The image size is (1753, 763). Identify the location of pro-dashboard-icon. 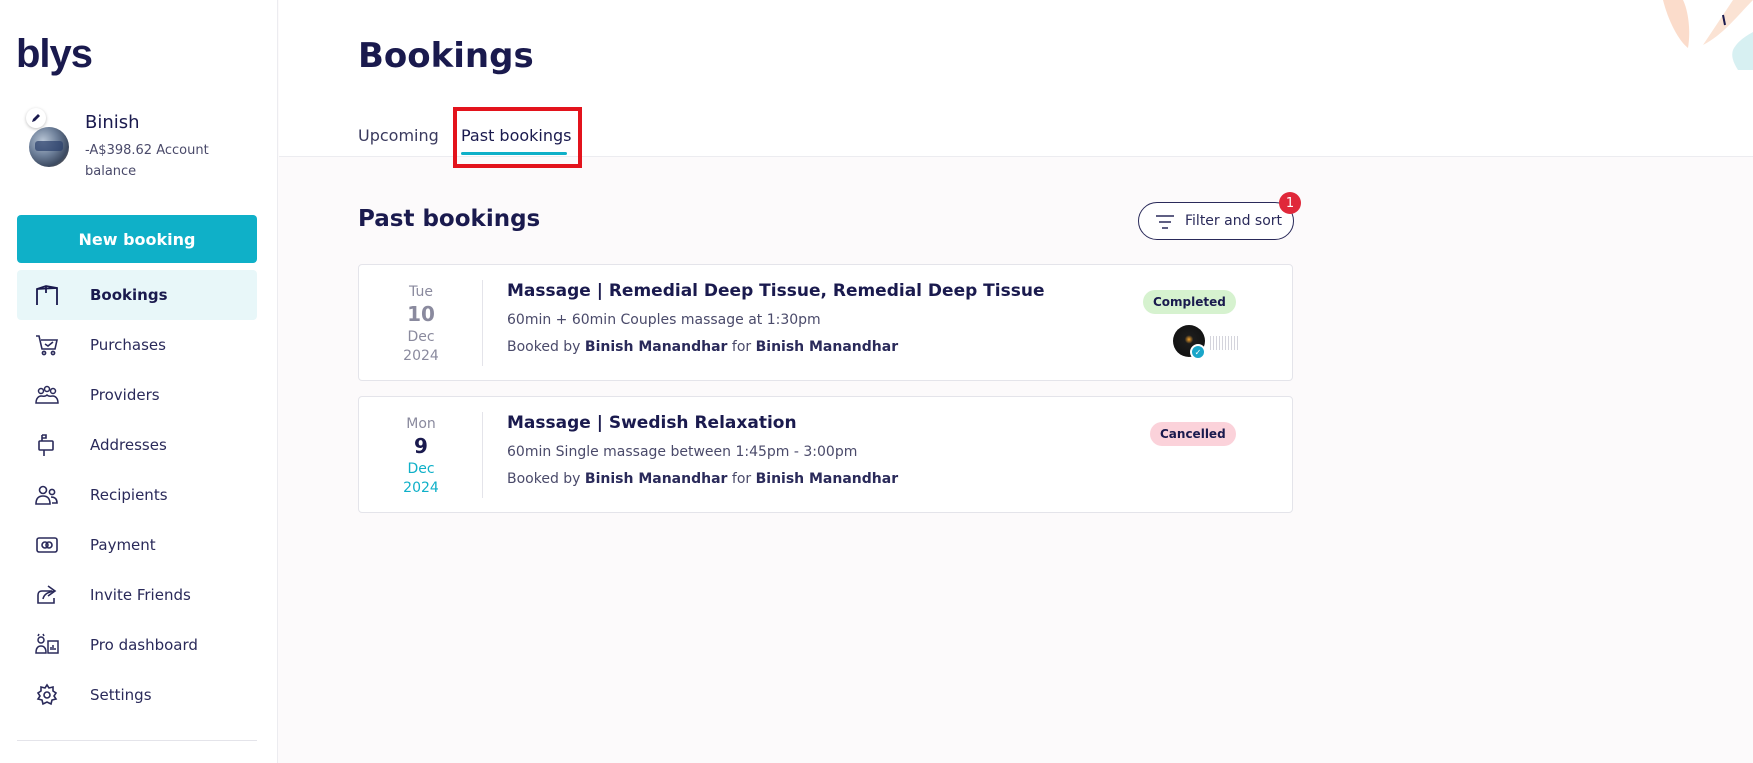
(47, 643).